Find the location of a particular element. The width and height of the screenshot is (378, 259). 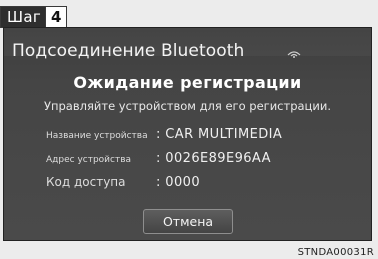

device-name-label: Название устройства is located at coordinates (97, 136).